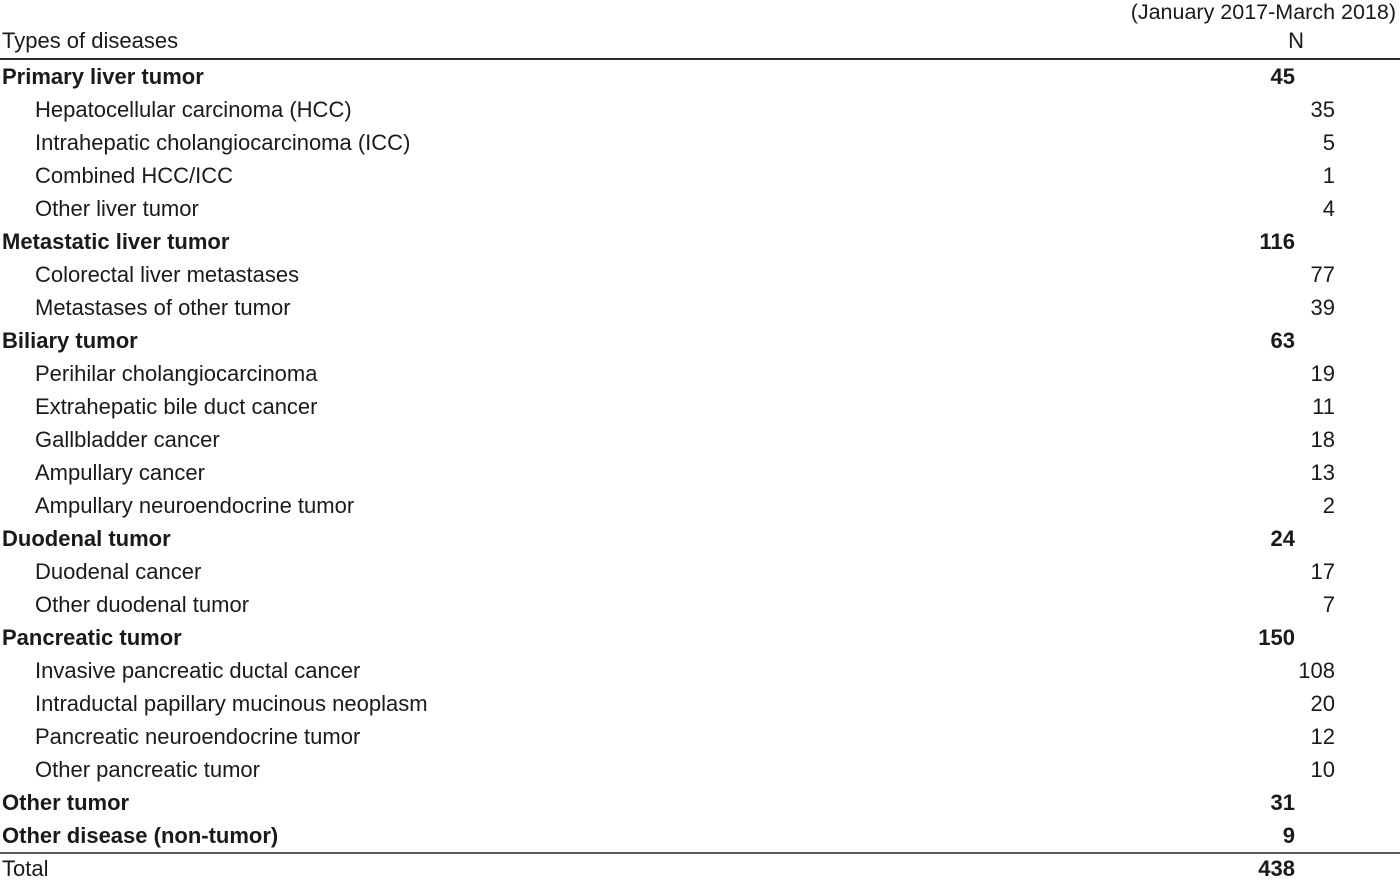 This screenshot has width=1400, height=883. Describe the element at coordinates (1322, 736) in the screenshot. I see `item-value: 12` at that location.